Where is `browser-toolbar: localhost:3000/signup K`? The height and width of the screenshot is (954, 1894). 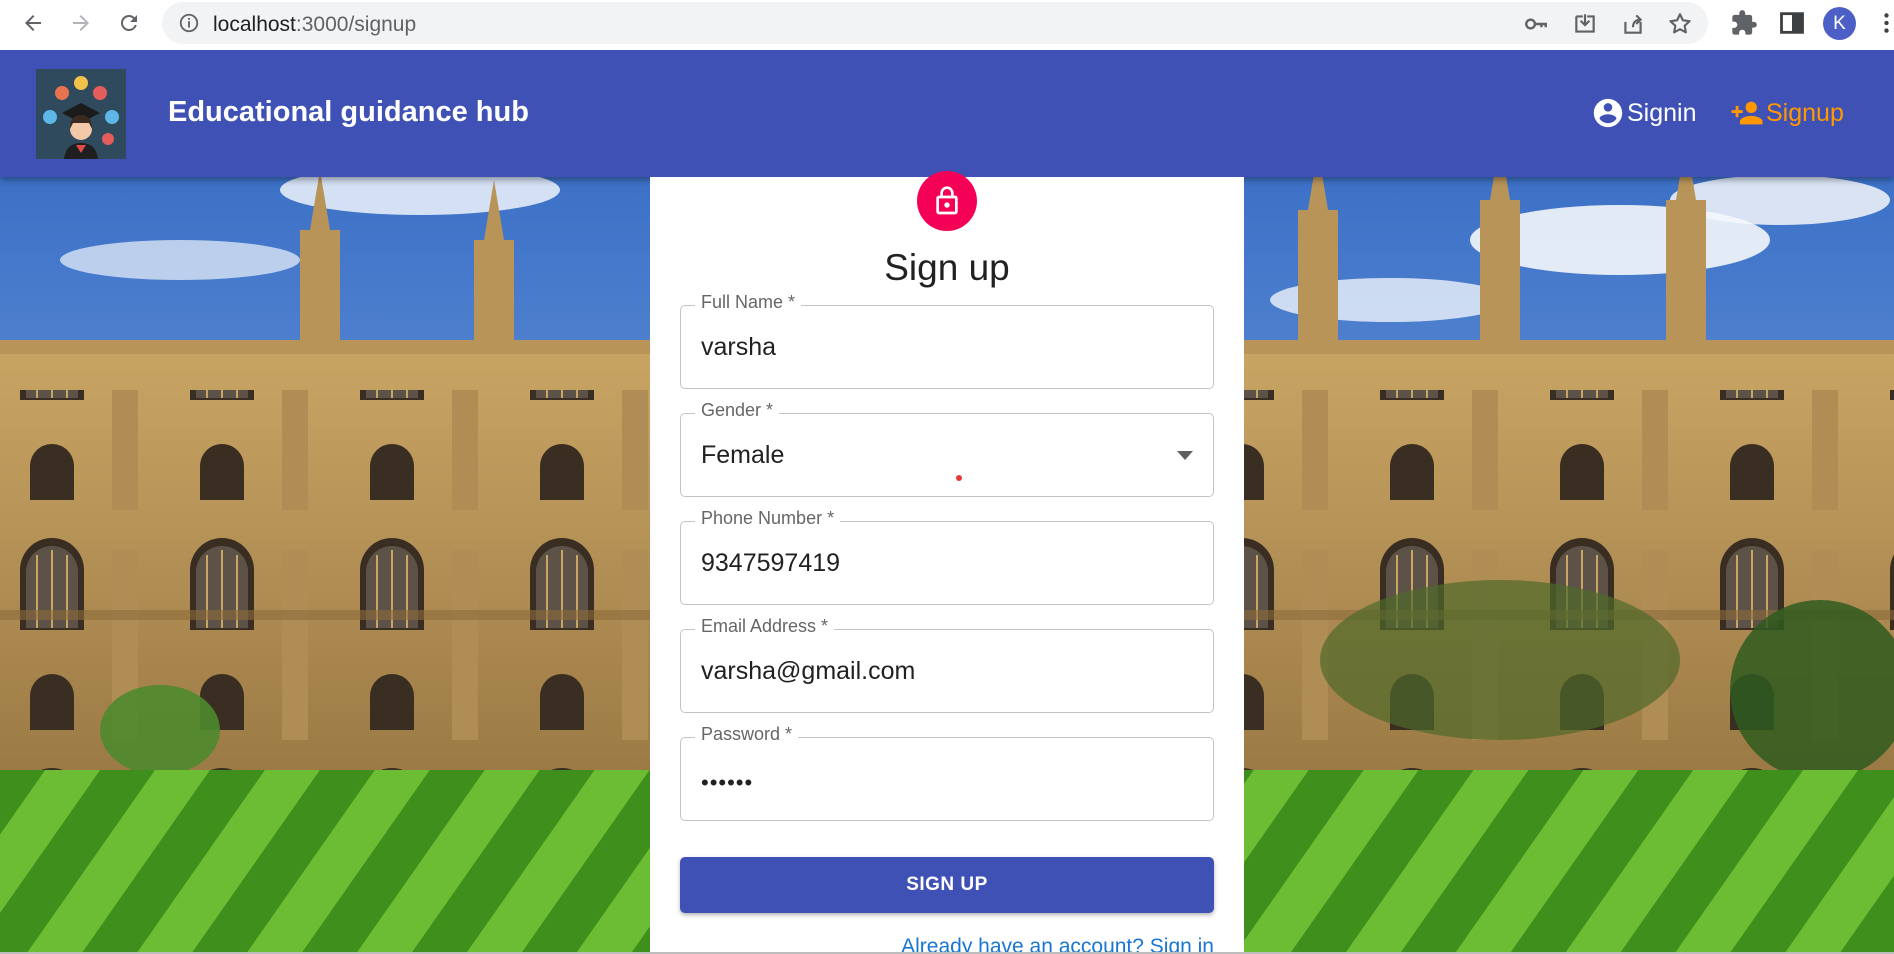 browser-toolbar: localhost:3000/signup K is located at coordinates (947, 25).